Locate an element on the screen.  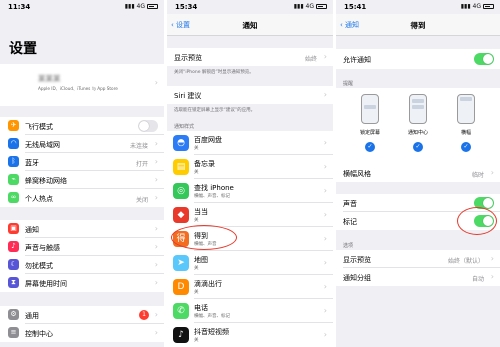
notification-center-preview-icon is located at coordinates (418, 109).